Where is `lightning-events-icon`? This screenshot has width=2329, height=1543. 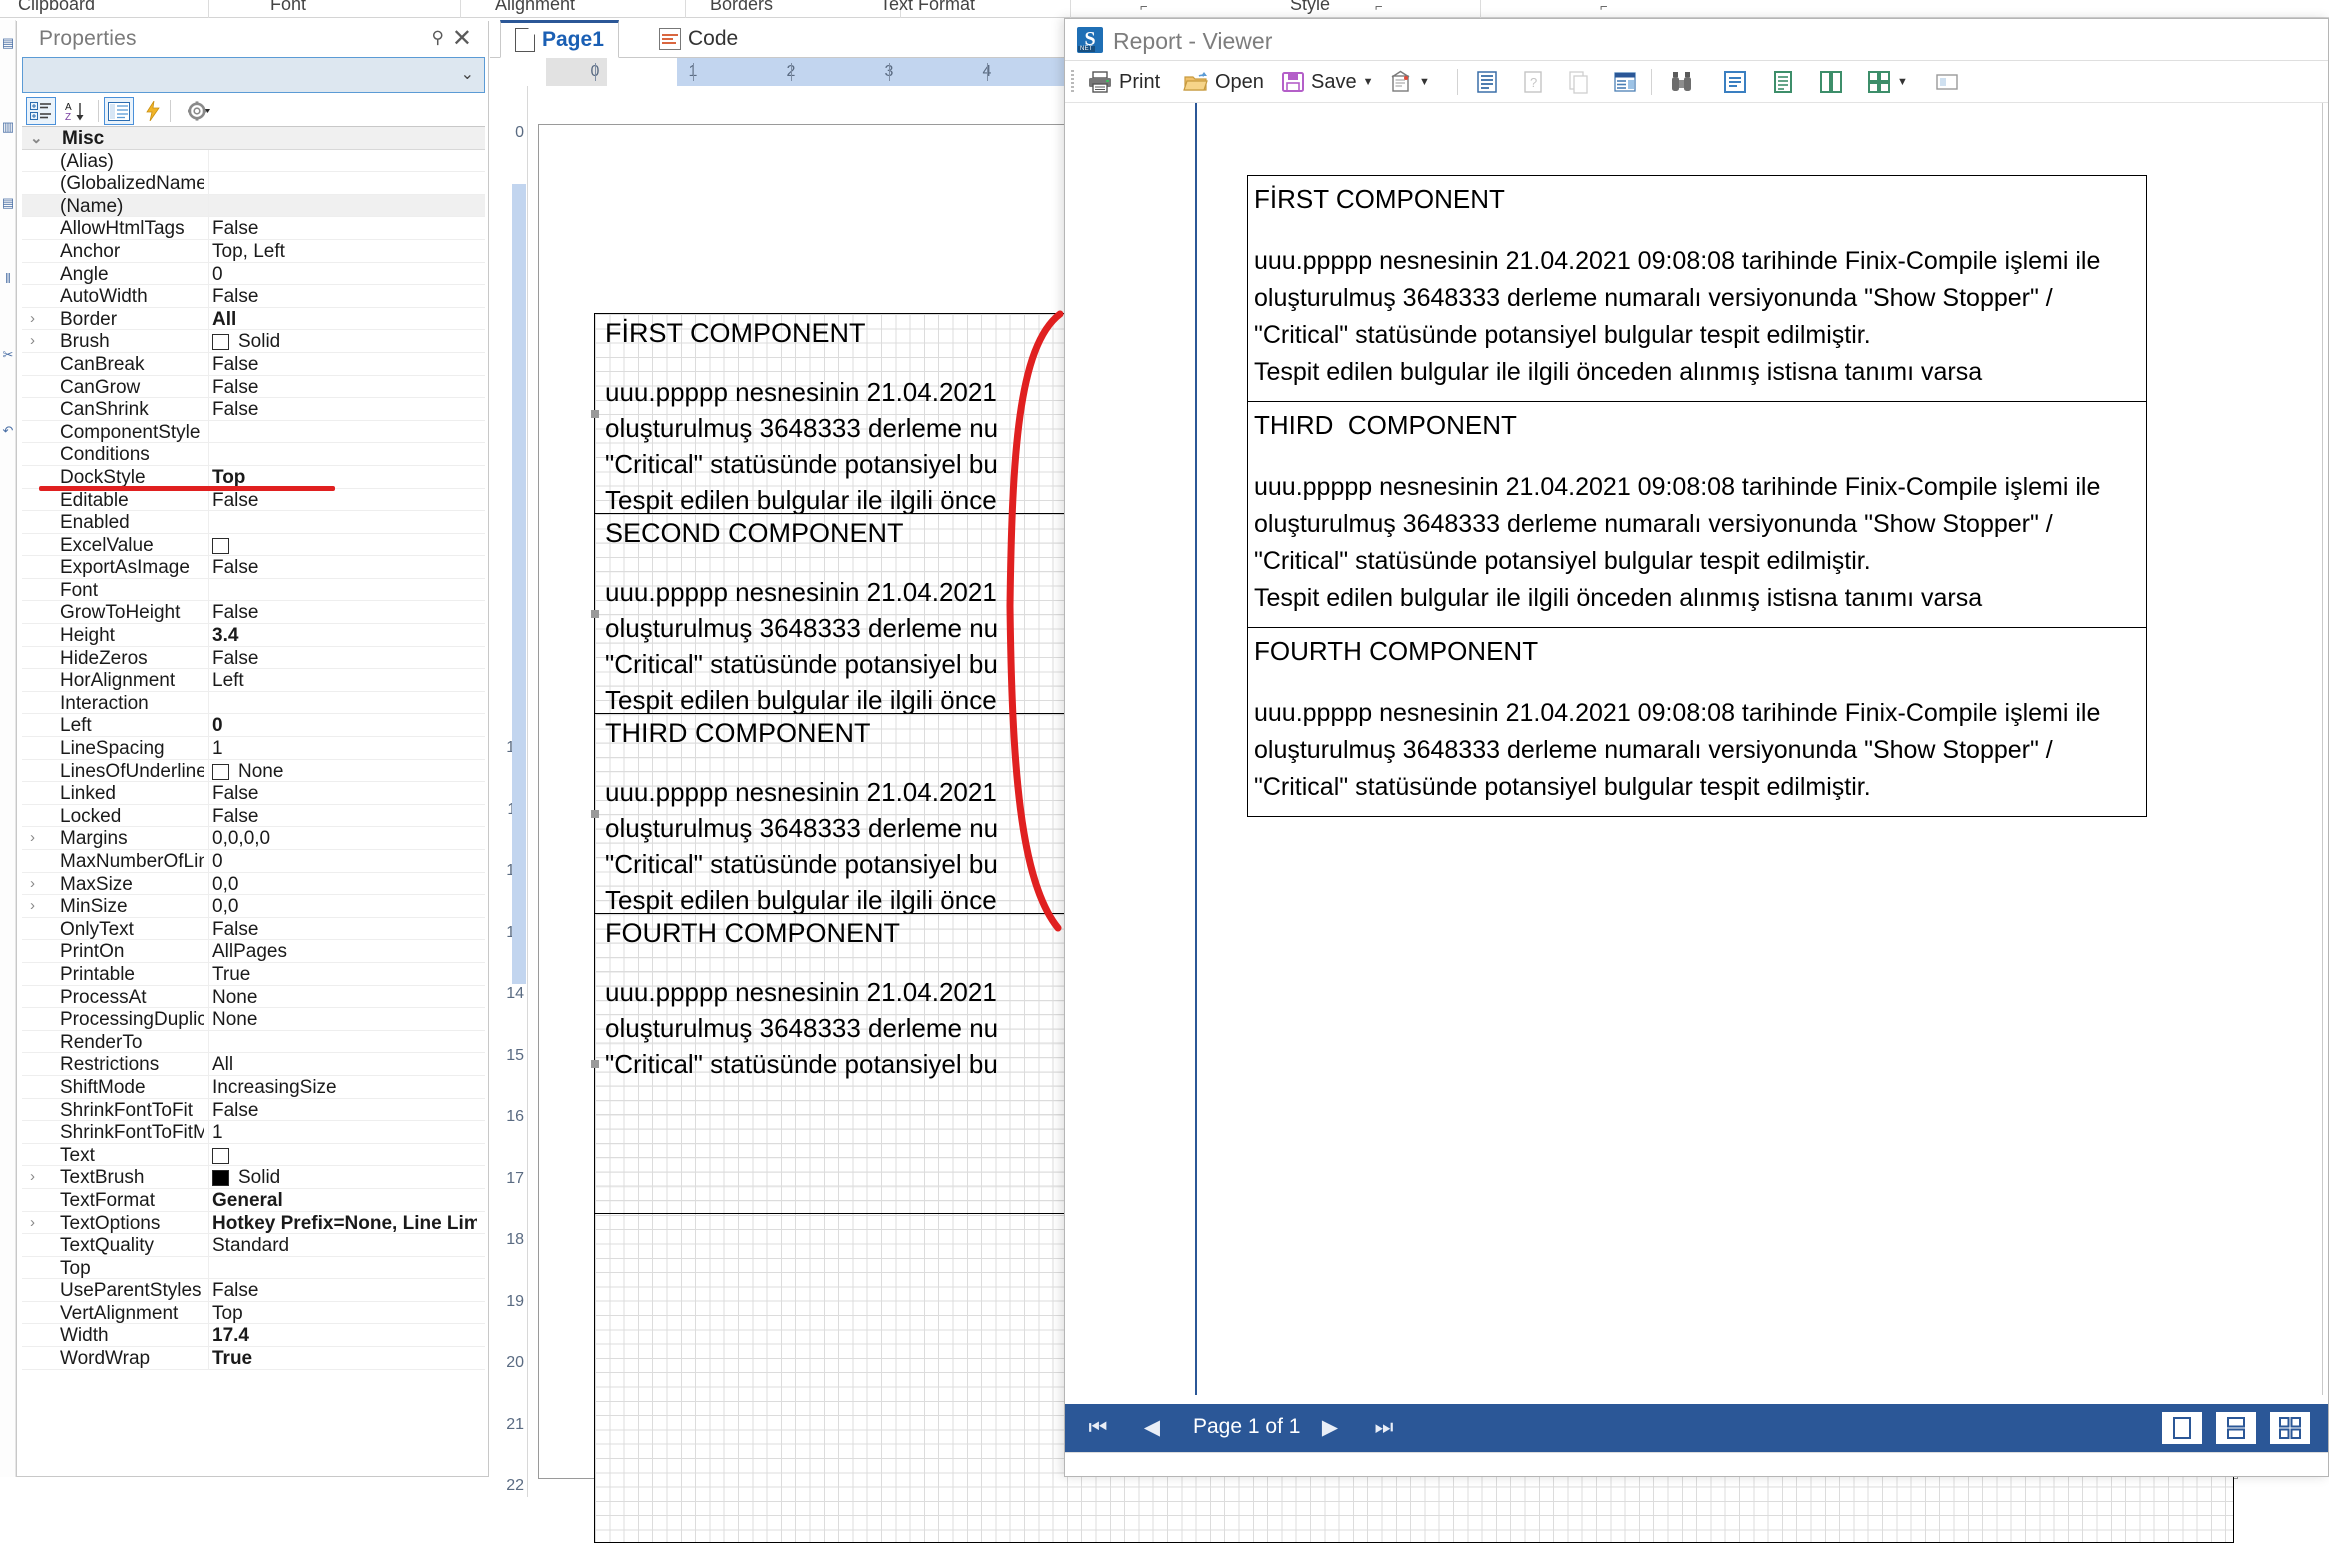 lightning-events-icon is located at coordinates (153, 111).